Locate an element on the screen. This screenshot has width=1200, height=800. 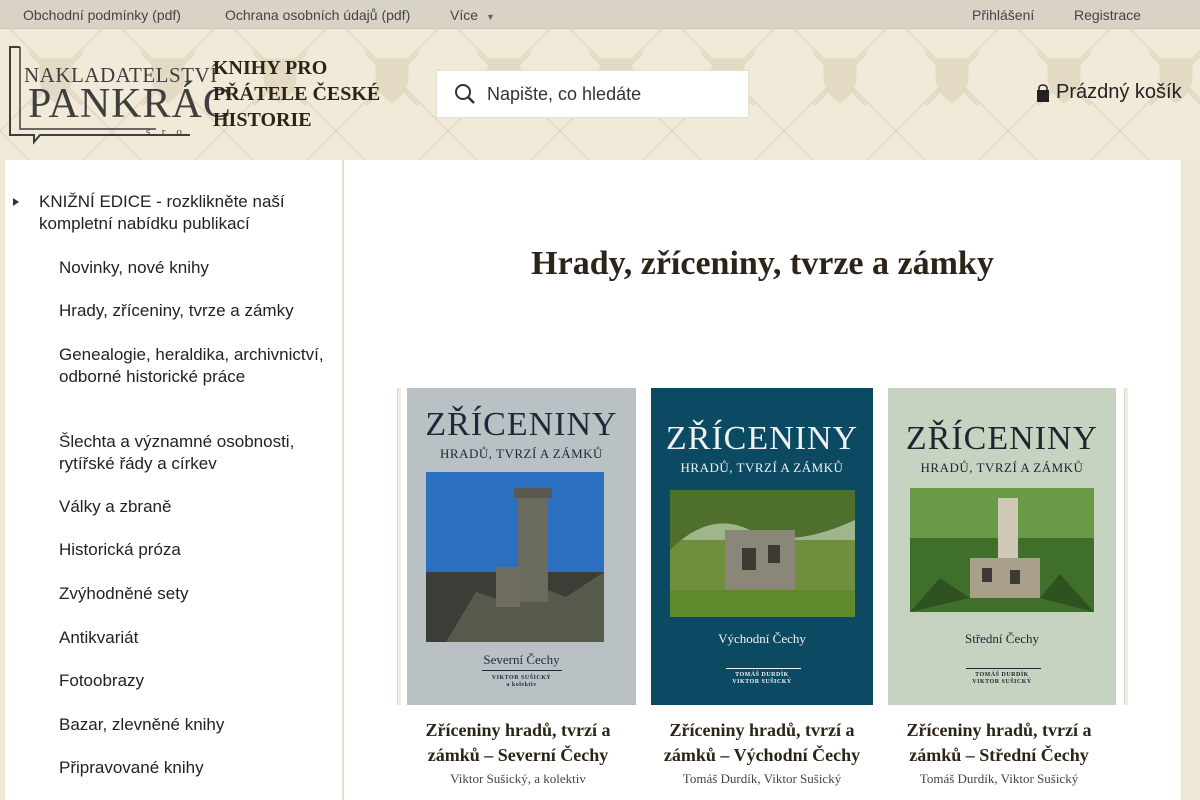
cover-region: Střední Čechy is located at coordinates (1001, 638).